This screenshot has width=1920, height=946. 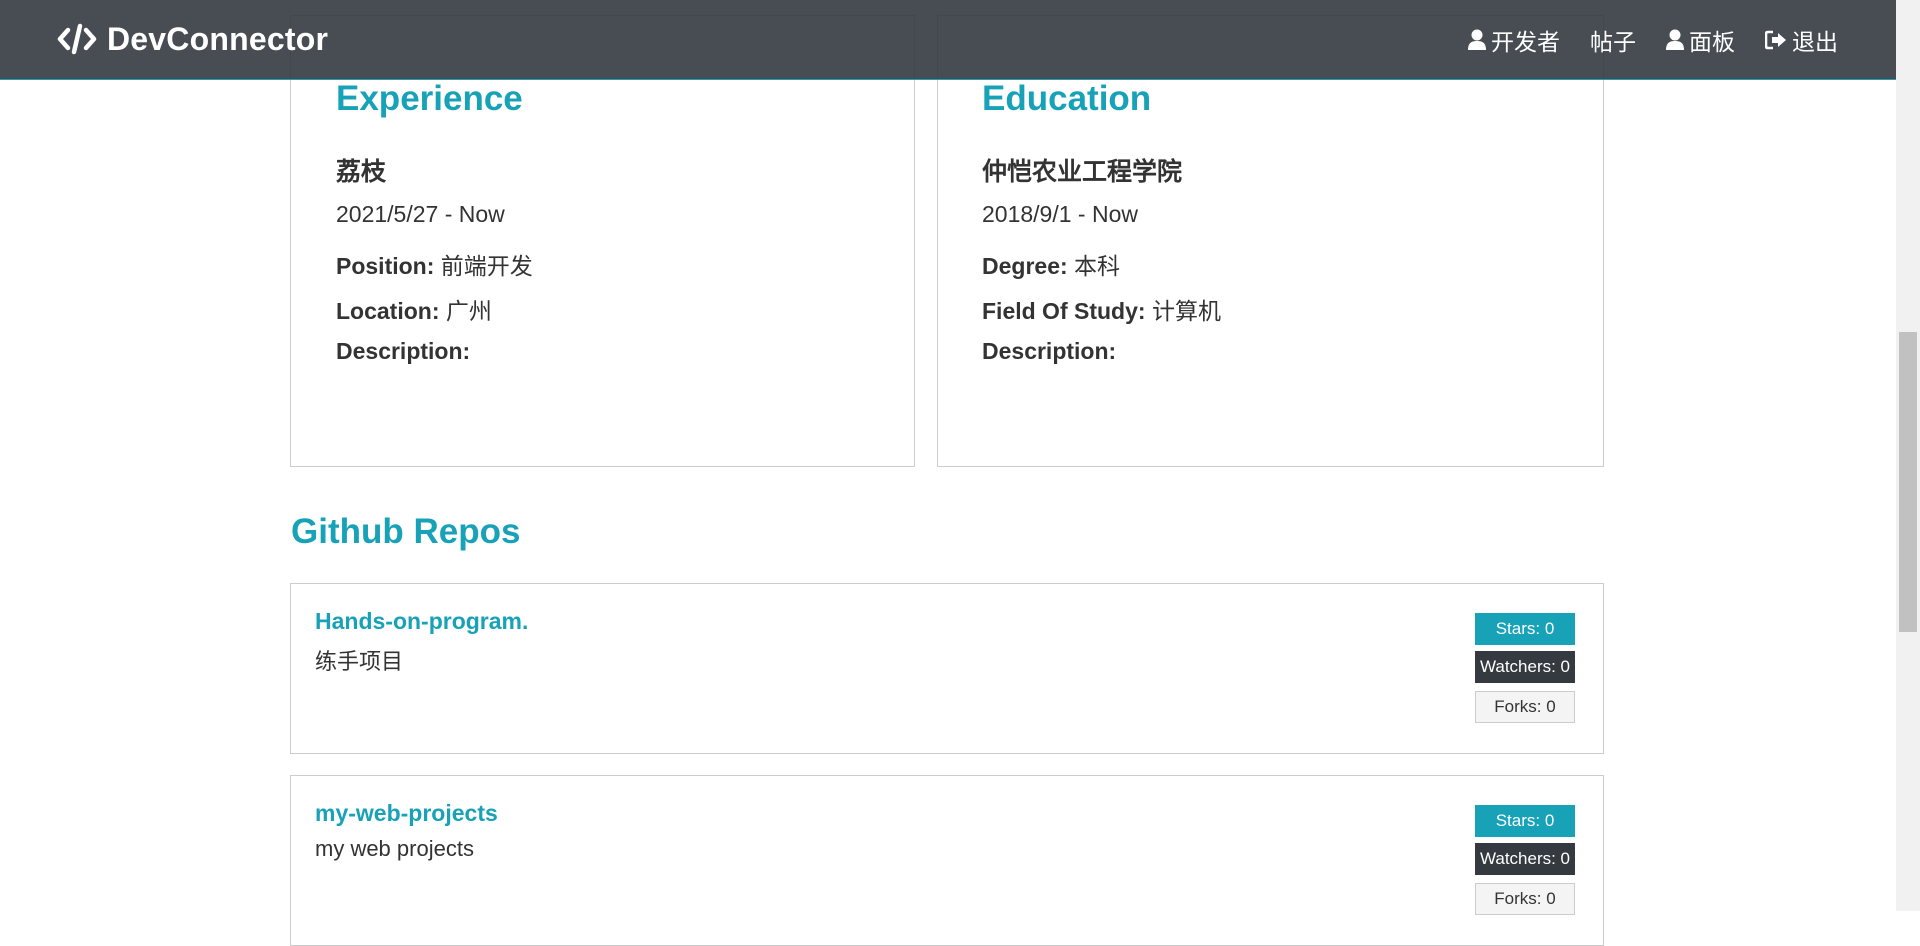 I want to click on repo-name-link: my-web-projects, so click(x=406, y=813).